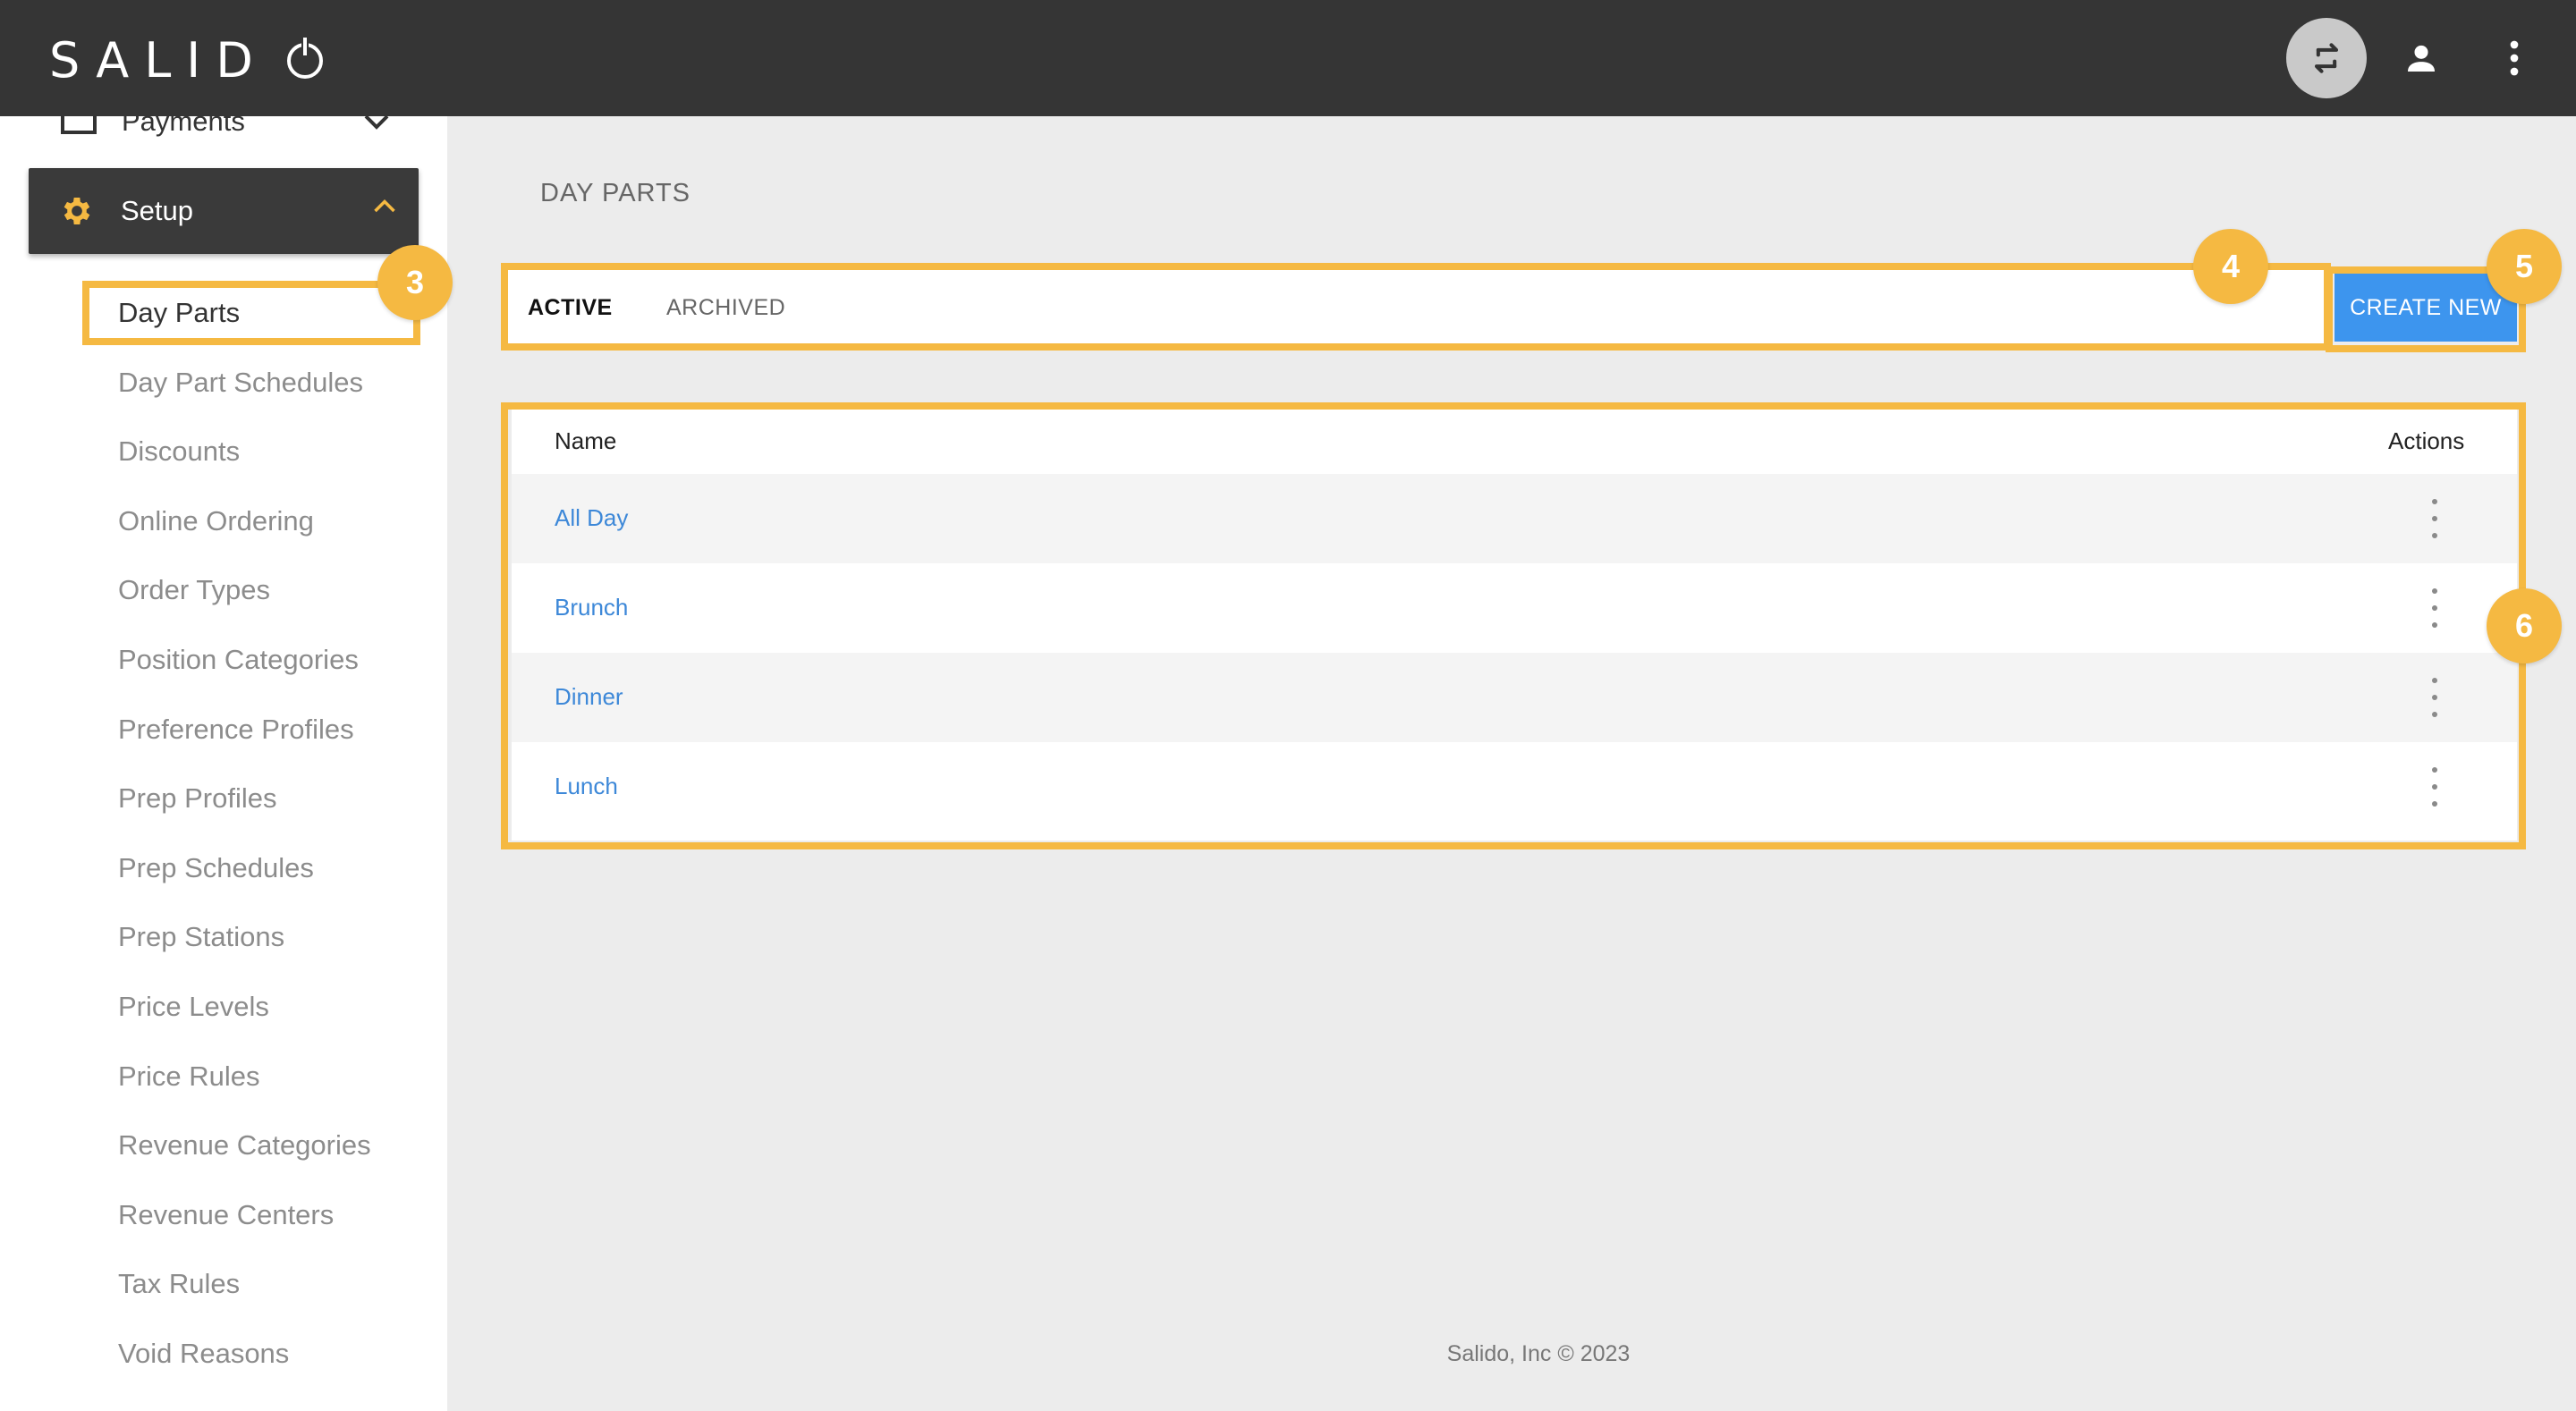 Image resolution: width=2576 pixels, height=1411 pixels. What do you see at coordinates (305, 58) in the screenshot?
I see `power-icon` at bounding box center [305, 58].